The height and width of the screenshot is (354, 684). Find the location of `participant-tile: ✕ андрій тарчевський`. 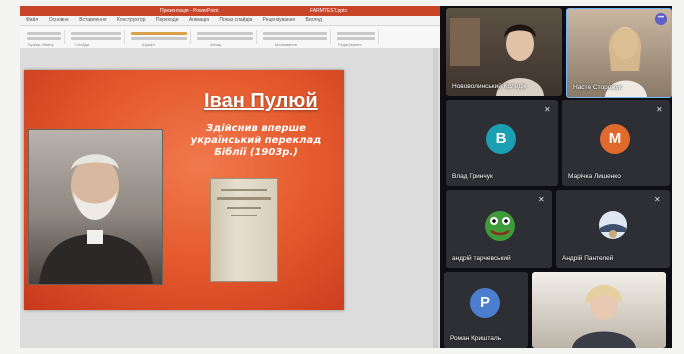

participant-tile: ✕ андрій тарчевський is located at coordinates (499, 229).